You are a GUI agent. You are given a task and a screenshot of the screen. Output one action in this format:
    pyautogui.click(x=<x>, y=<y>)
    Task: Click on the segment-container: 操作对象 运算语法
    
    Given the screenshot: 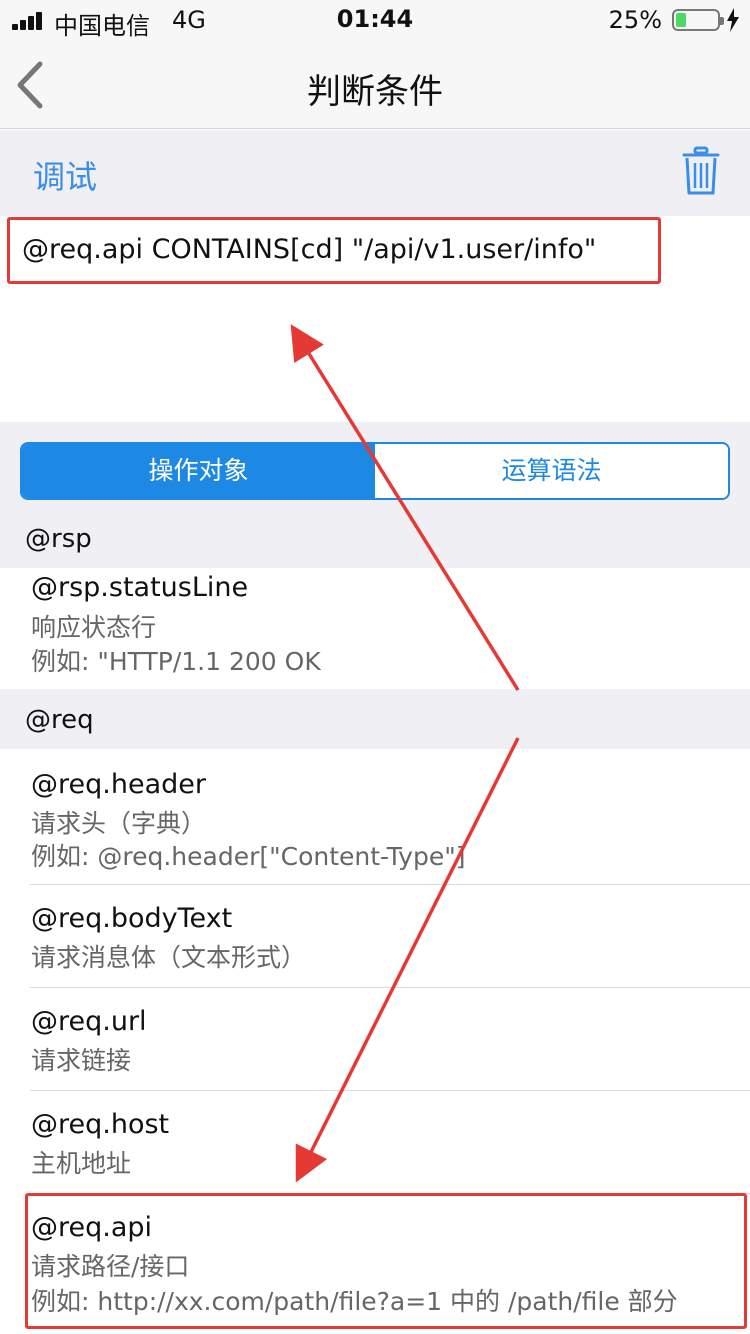 What is the action you would take?
    pyautogui.click(x=375, y=470)
    